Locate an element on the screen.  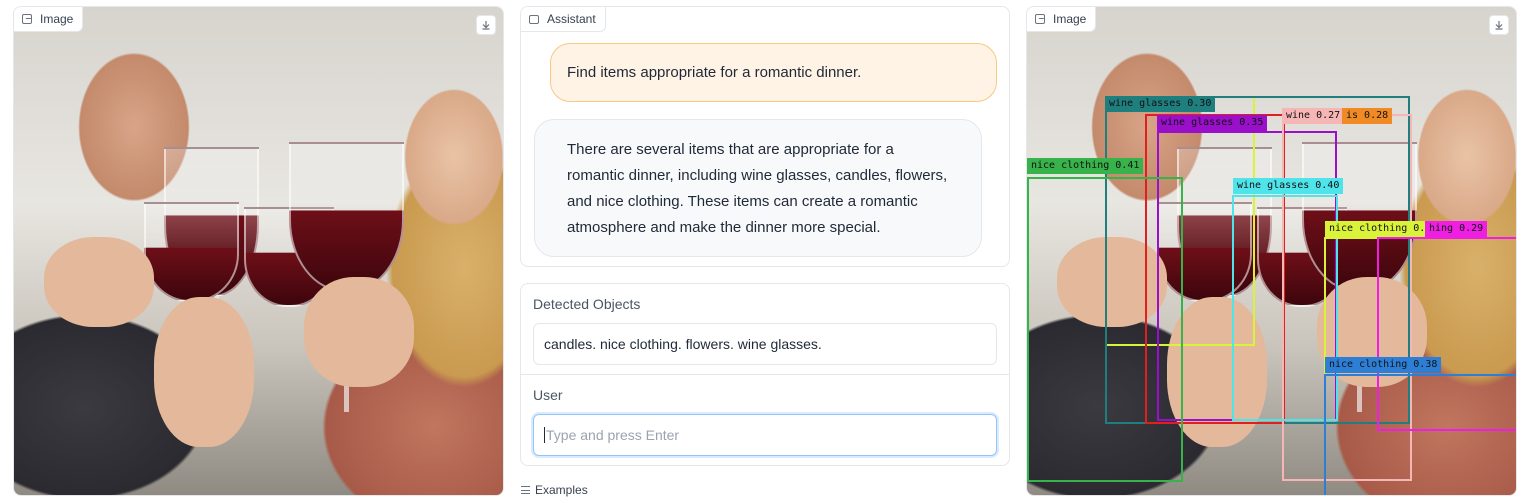
chatbot-label: Assistant is located at coordinates (571, 19).